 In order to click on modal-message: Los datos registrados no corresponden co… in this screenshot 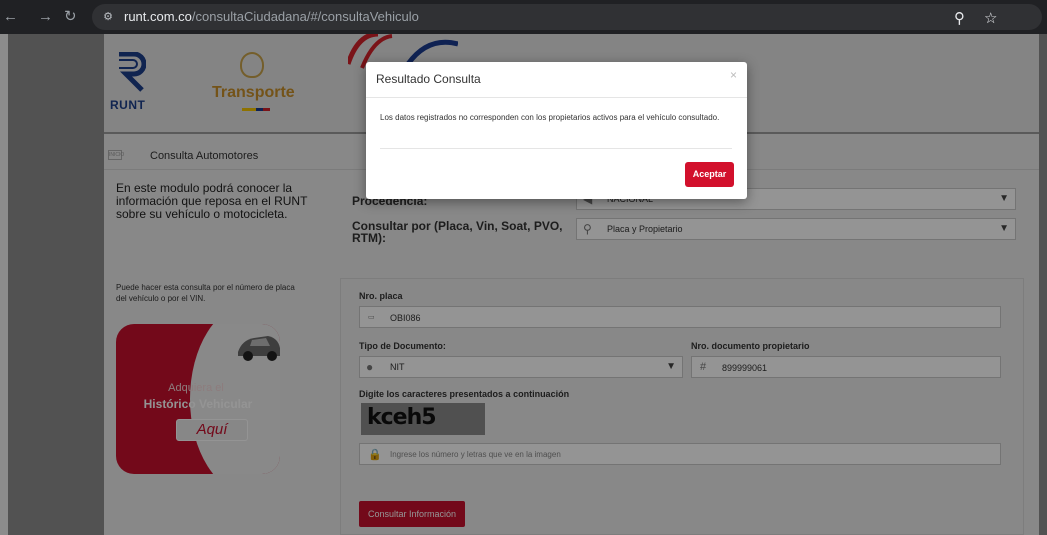, I will do `click(550, 117)`.